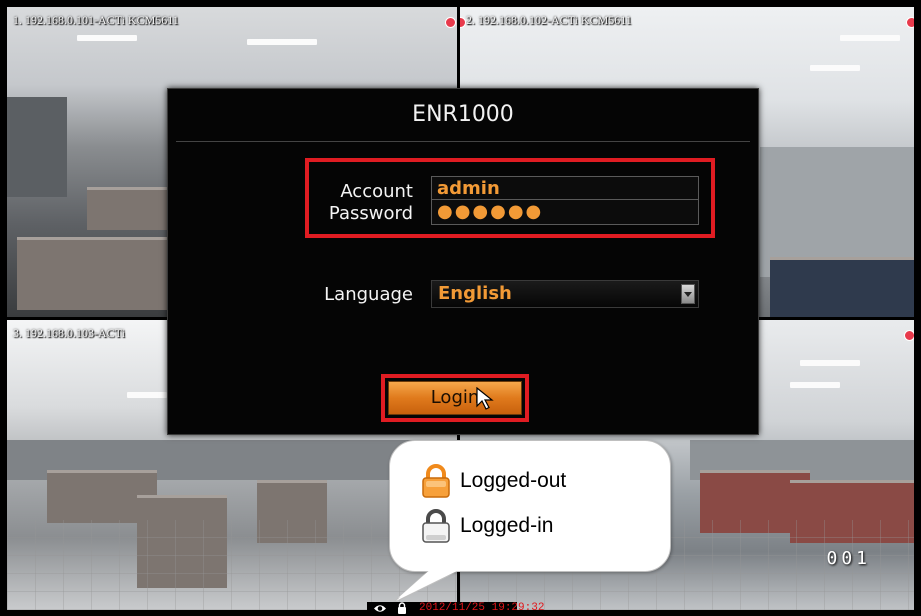 This screenshot has width=921, height=616. What do you see at coordinates (510, 198) in the screenshot?
I see `credentials-highlight` at bounding box center [510, 198].